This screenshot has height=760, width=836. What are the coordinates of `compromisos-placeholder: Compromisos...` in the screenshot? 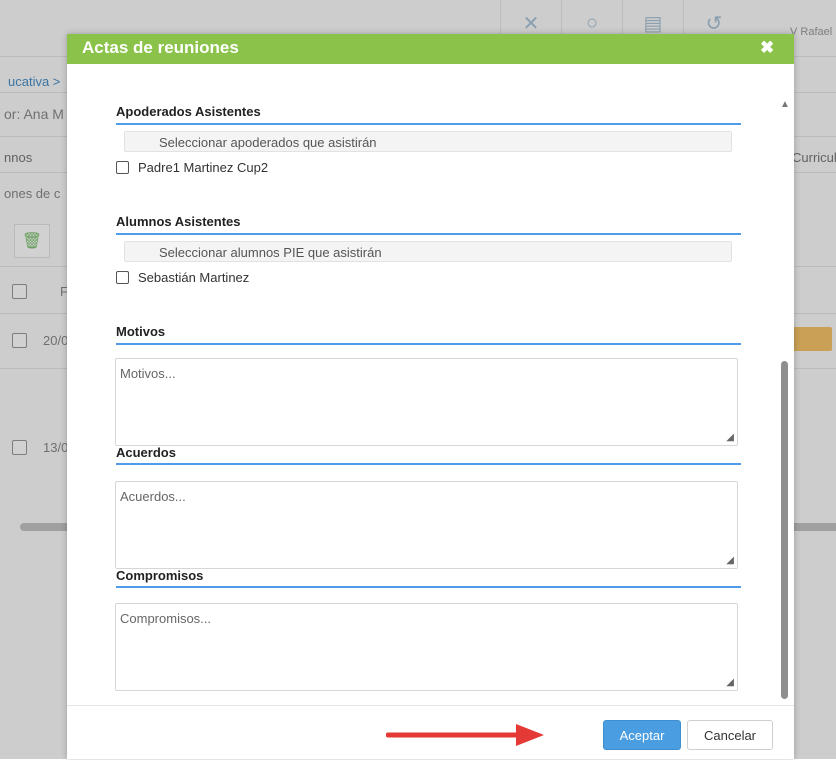 It's located at (166, 618).